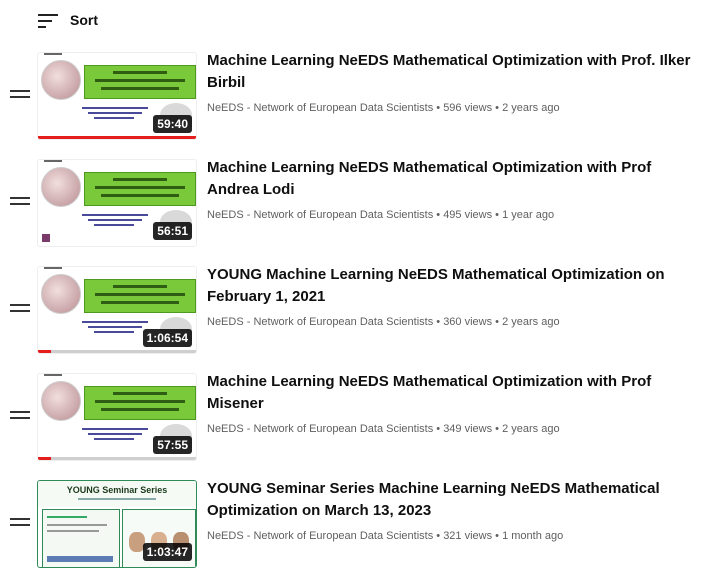 The width and height of the screenshot is (710, 585). Describe the element at coordinates (167, 338) in the screenshot. I see `duration-badge: 1:06:54` at that location.